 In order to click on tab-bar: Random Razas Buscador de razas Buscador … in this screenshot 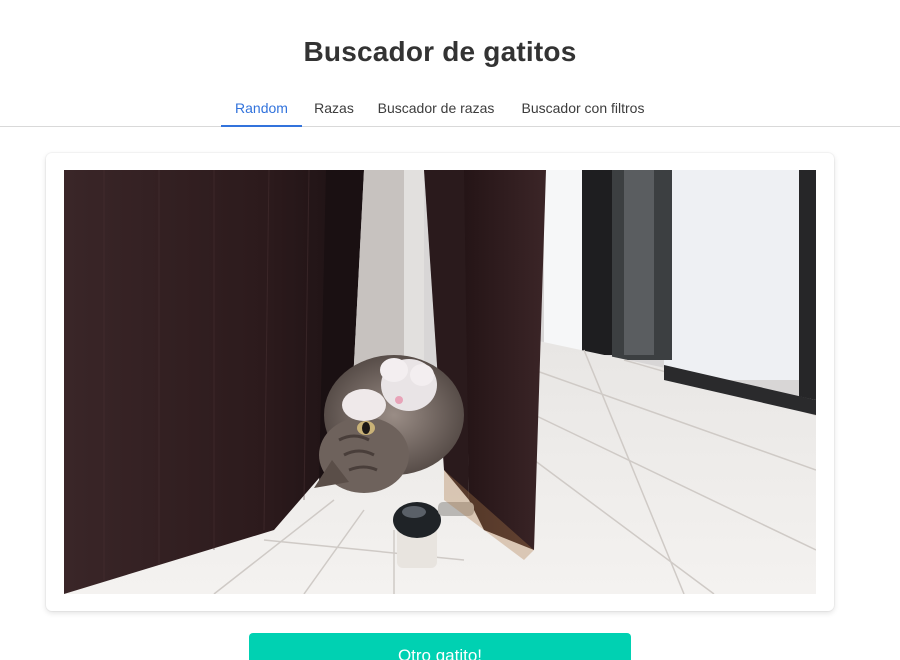, I will do `click(450, 107)`.